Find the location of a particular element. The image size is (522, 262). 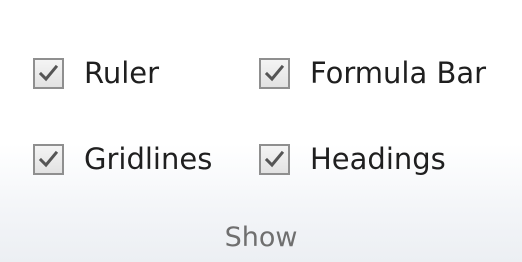

gridlines-label: Gridlines is located at coordinates (148, 158).